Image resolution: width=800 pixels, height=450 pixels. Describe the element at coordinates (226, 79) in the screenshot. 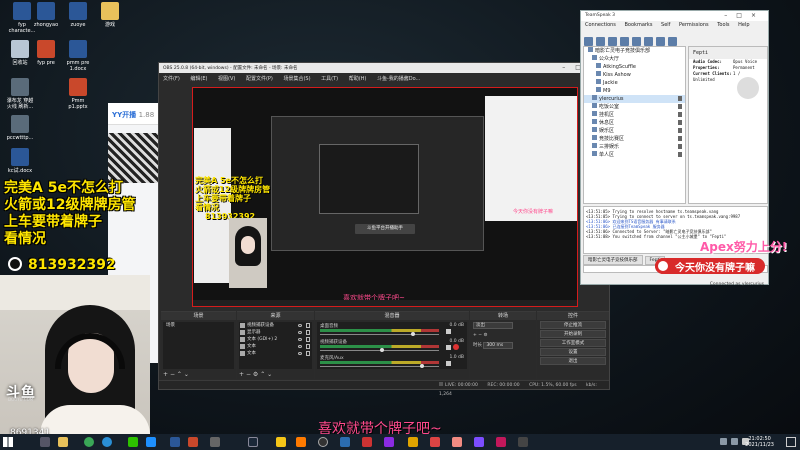

I see `menu-view: 视图(V)` at that location.